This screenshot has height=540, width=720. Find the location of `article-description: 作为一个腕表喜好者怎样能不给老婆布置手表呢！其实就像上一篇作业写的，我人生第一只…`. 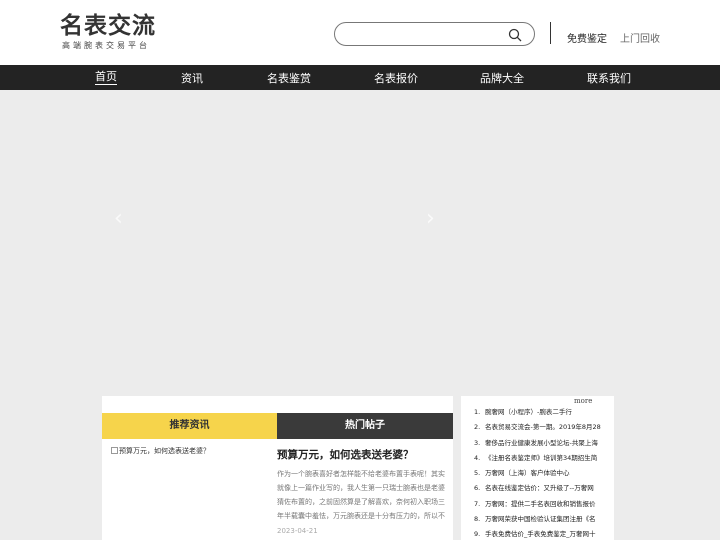

article-description: 作为一个腕表喜好者怎样能不给老婆布置手表呢！其实就像上一篇作业写的，我人生第一只… is located at coordinates (361, 495).